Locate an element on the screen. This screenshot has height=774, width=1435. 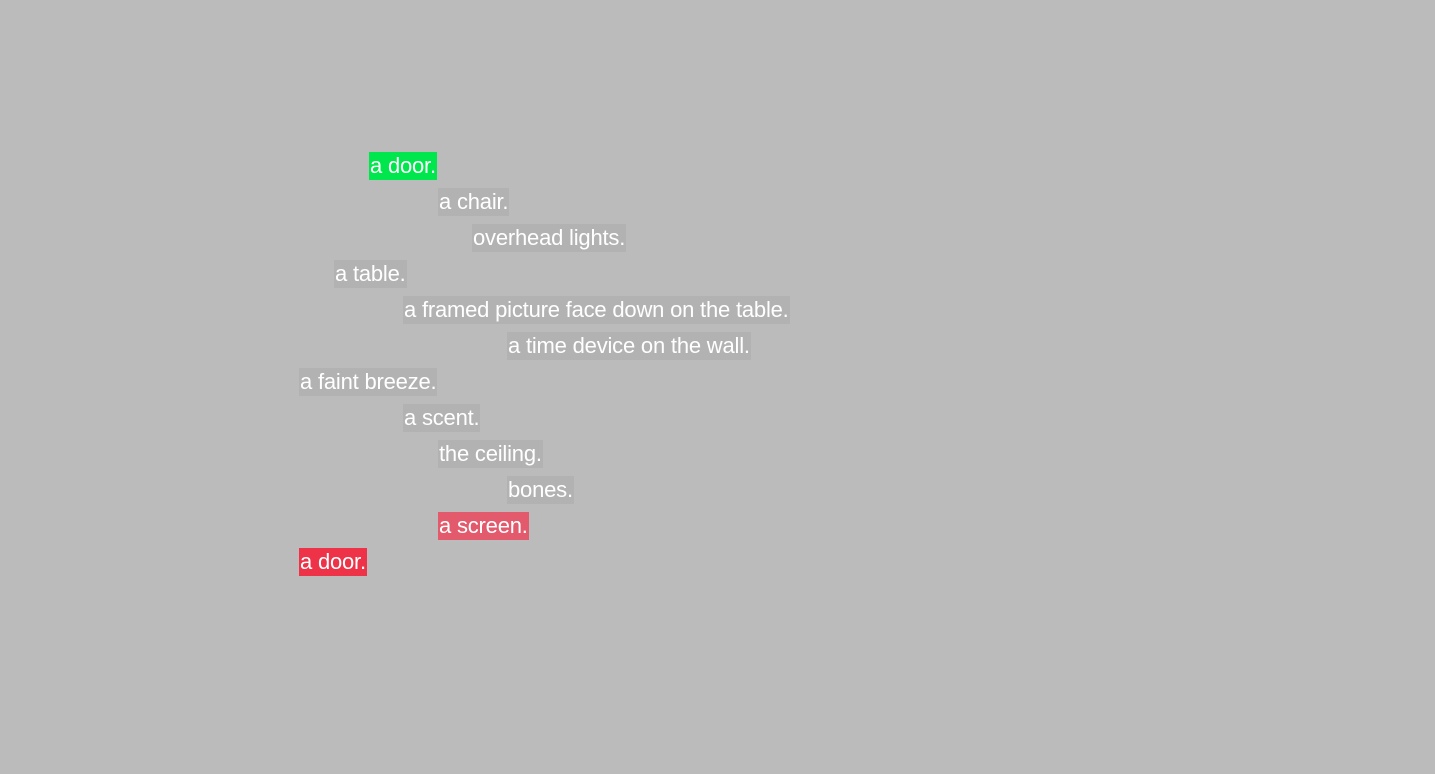
story-line: a screen. is located at coordinates (483, 526).